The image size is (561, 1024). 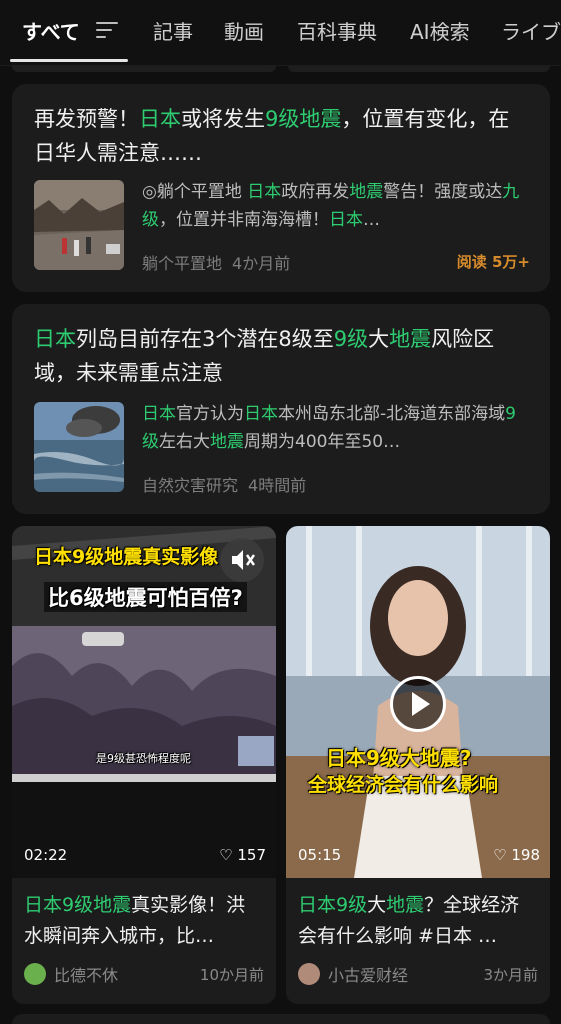 I want to click on tab-ai-search: AI検索, so click(x=440, y=30).